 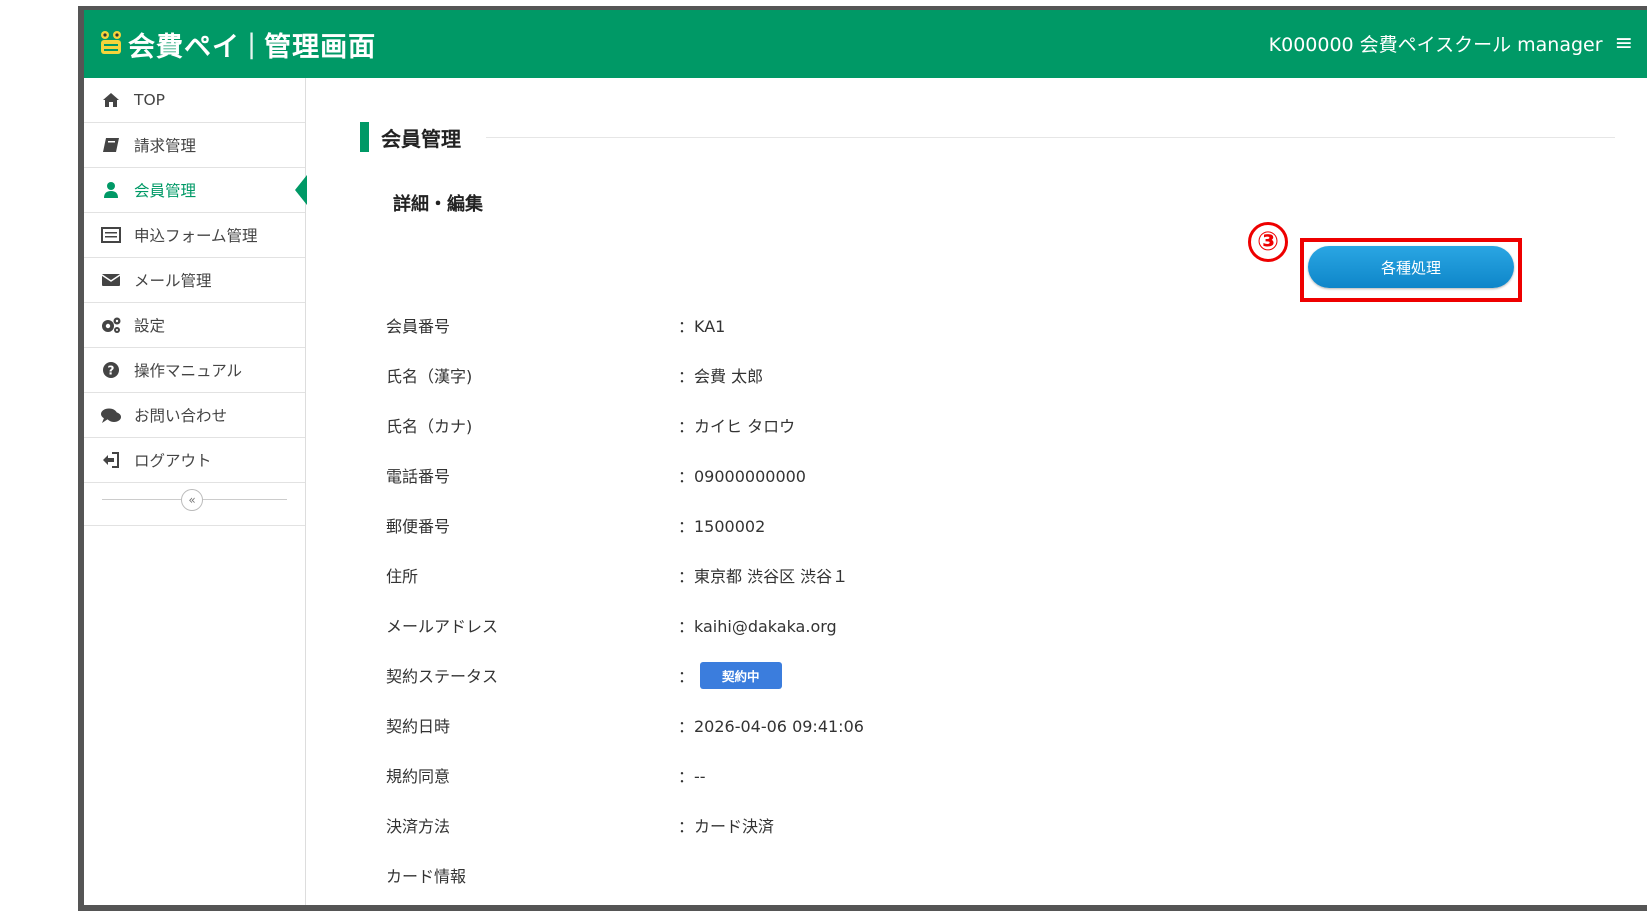 What do you see at coordinates (1016, 525) in the screenshot?
I see `detail-row-postal-code: 郵便番号 ：1500002` at bounding box center [1016, 525].